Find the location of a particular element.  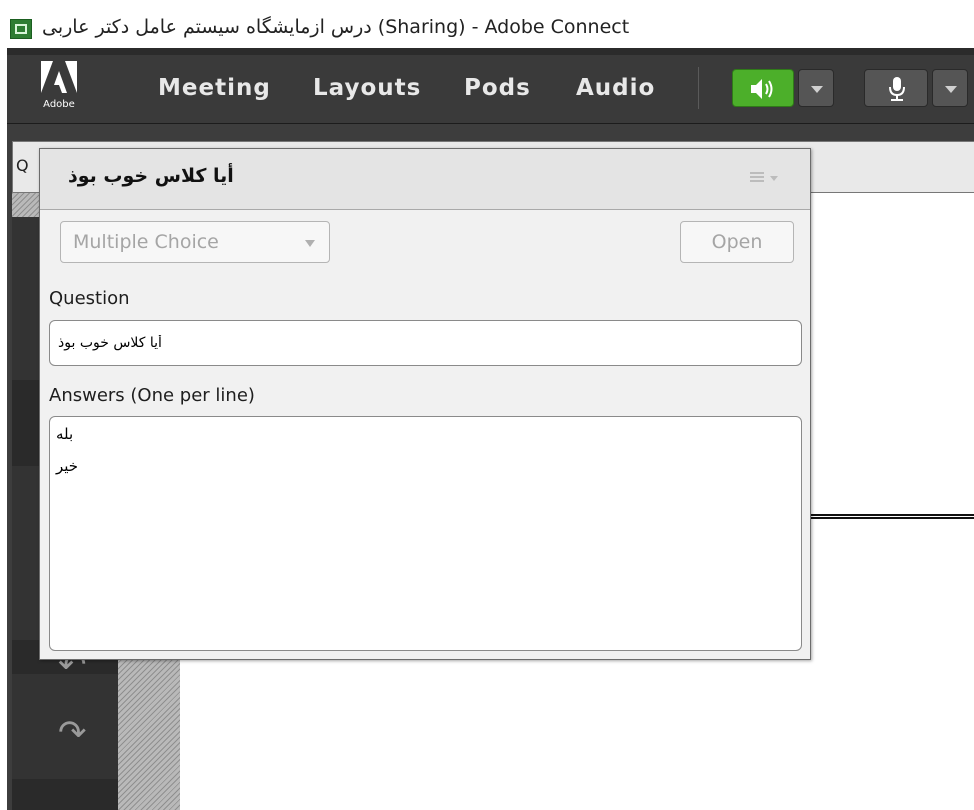

adobe-logo: Adobe is located at coordinates (59, 88).